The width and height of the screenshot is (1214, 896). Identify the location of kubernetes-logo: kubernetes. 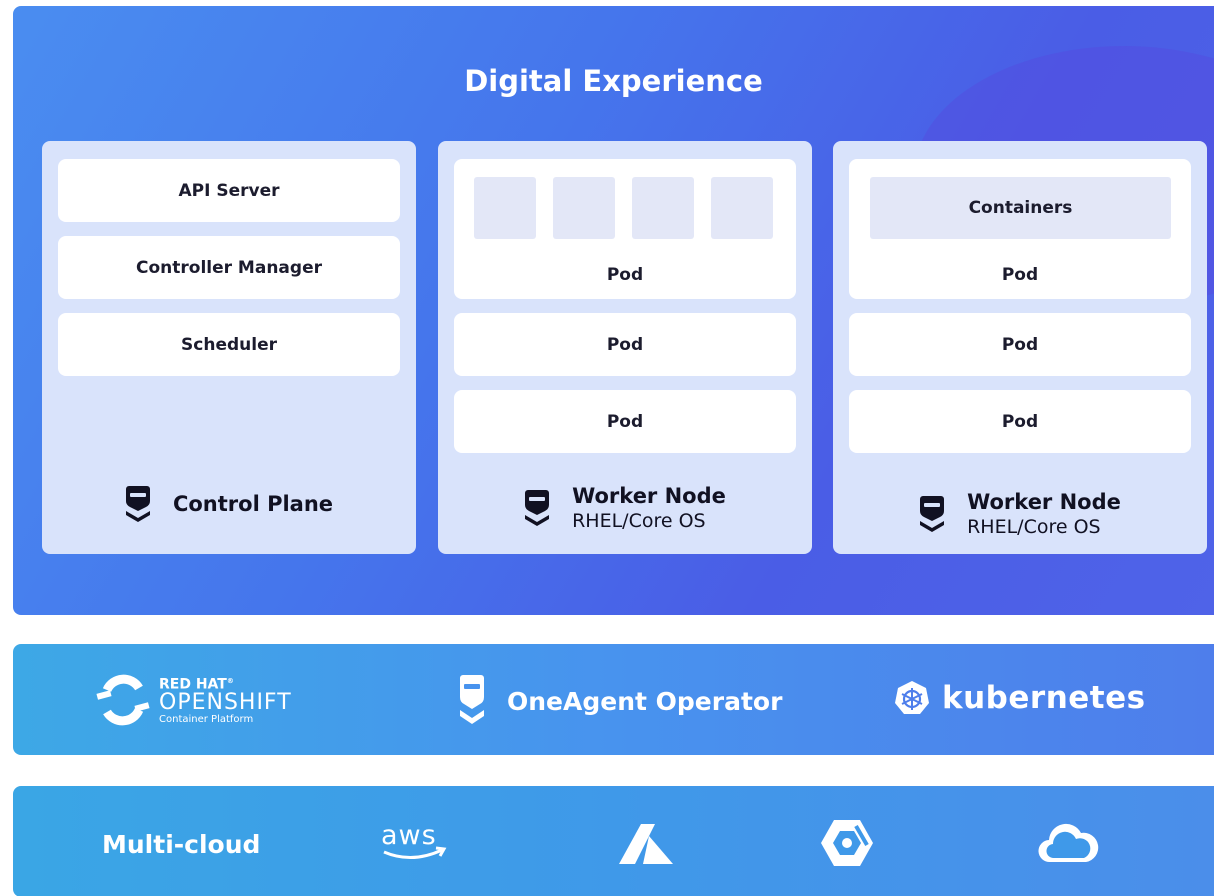
(1020, 698).